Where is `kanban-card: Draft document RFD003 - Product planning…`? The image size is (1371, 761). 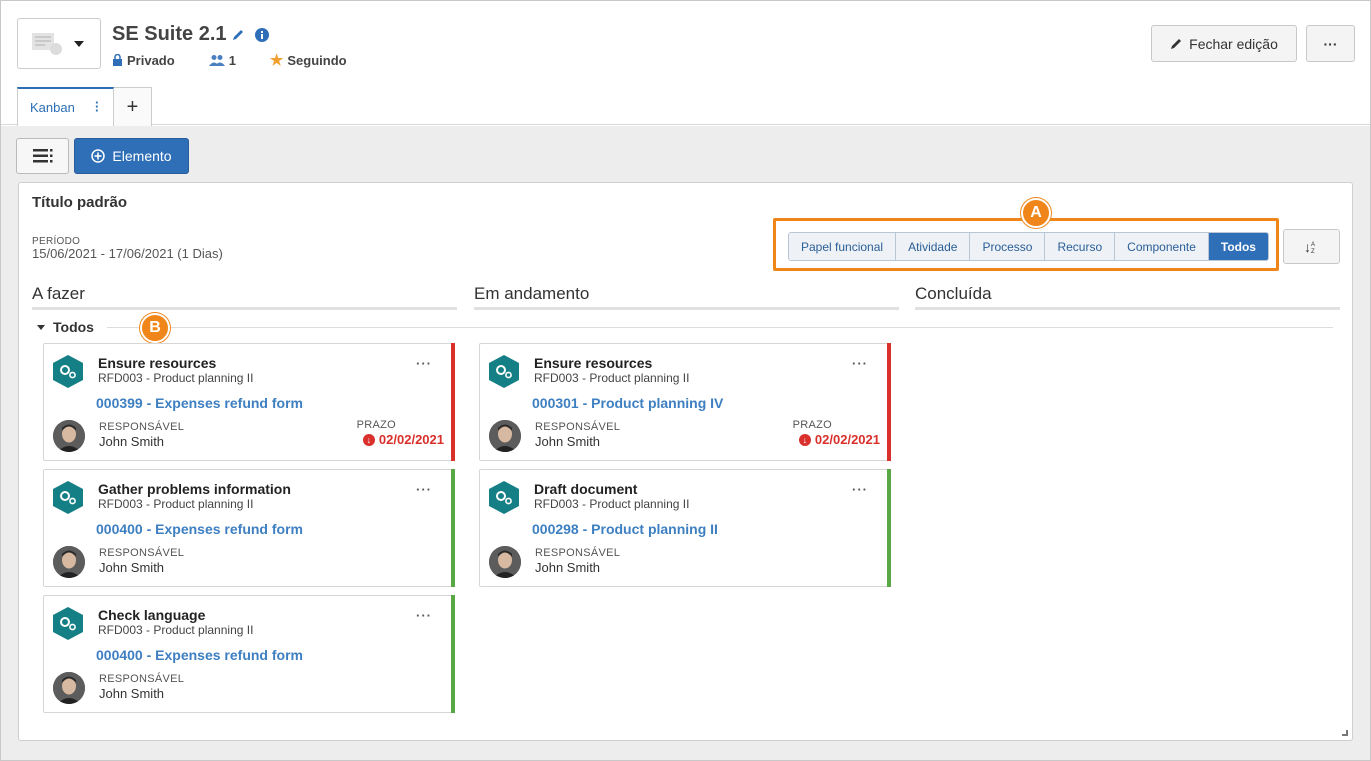
kanban-card: Draft document RFD003 - Product planning… is located at coordinates (685, 528).